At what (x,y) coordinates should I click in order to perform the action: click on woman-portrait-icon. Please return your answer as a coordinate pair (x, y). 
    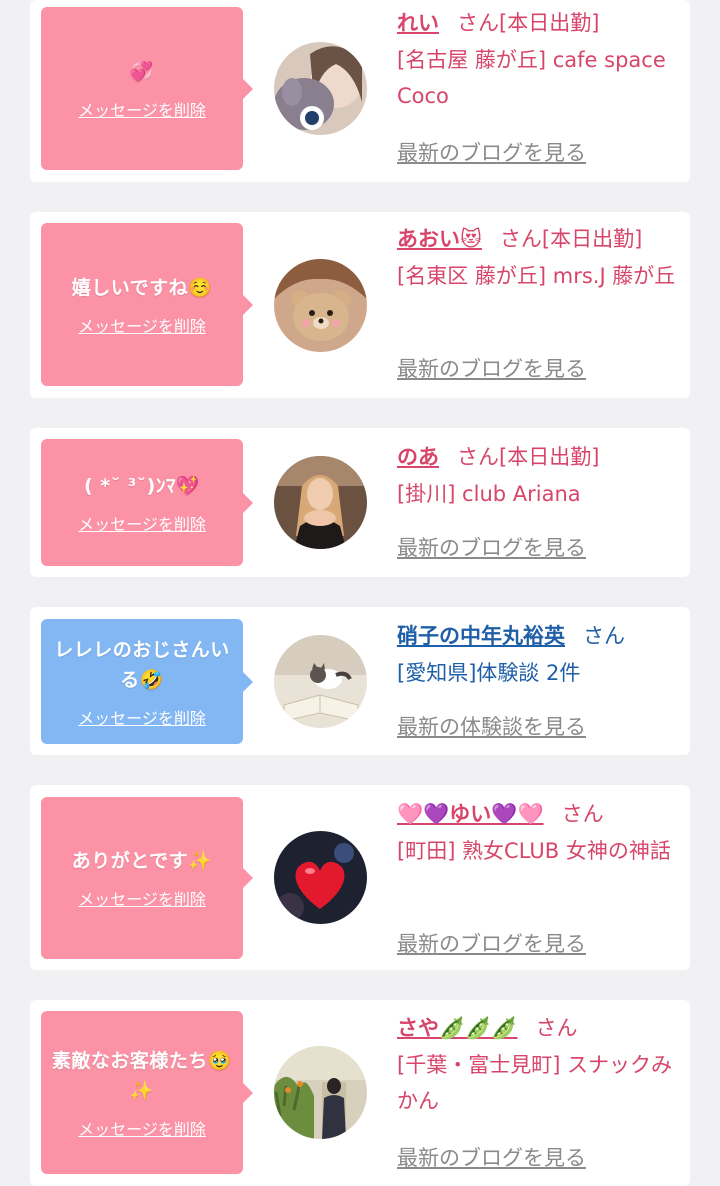
    Looking at the image, I should click on (320, 502).